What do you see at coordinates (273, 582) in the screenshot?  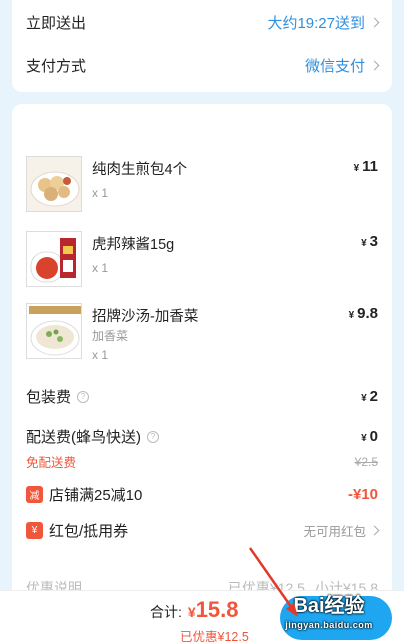 I see `annotation-arrow` at bounding box center [273, 582].